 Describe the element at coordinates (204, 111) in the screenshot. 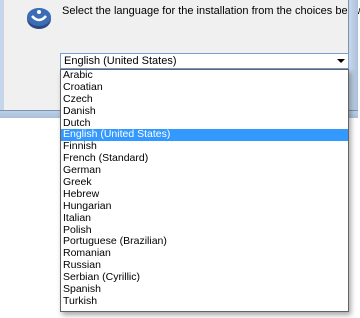

I see `language-option: Danish` at that location.